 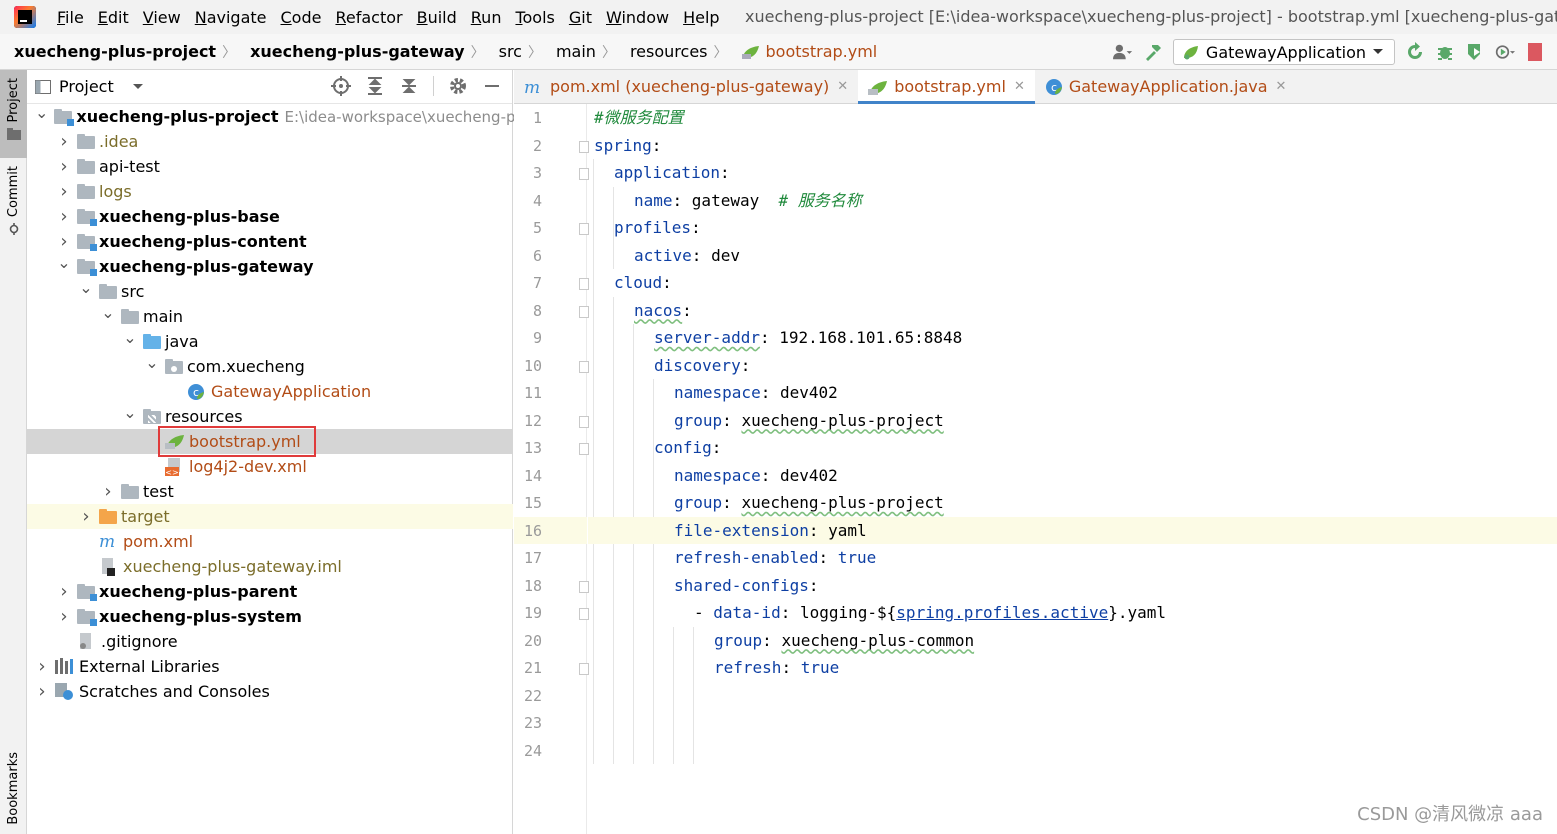 I want to click on debug-icon, so click(x=1445, y=52).